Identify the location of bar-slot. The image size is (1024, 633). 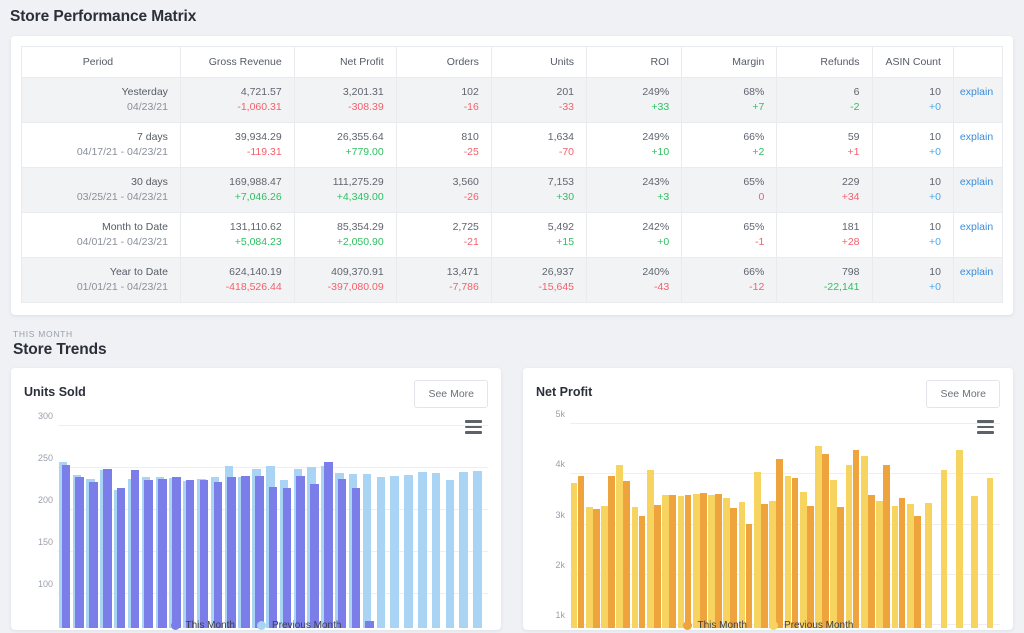
(867, 522).